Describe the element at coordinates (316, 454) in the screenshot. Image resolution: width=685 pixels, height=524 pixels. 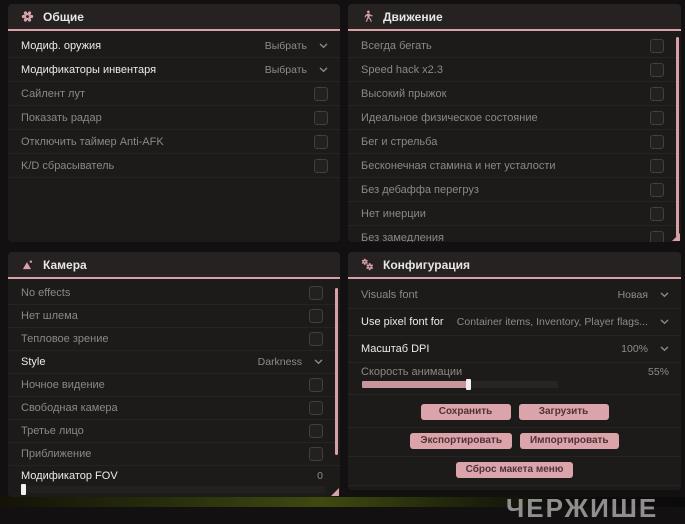
I see `zoom-checkbox` at that location.